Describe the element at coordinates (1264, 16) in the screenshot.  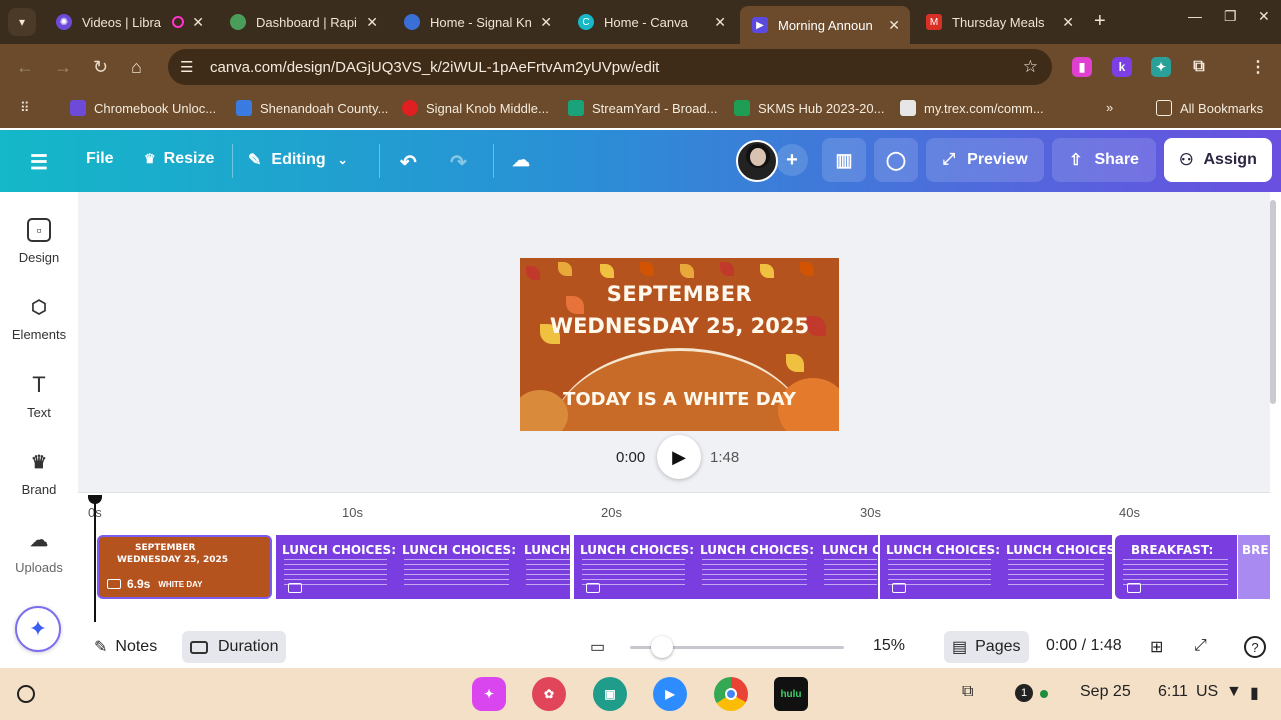
I see `close-window-icon: ✕` at that location.